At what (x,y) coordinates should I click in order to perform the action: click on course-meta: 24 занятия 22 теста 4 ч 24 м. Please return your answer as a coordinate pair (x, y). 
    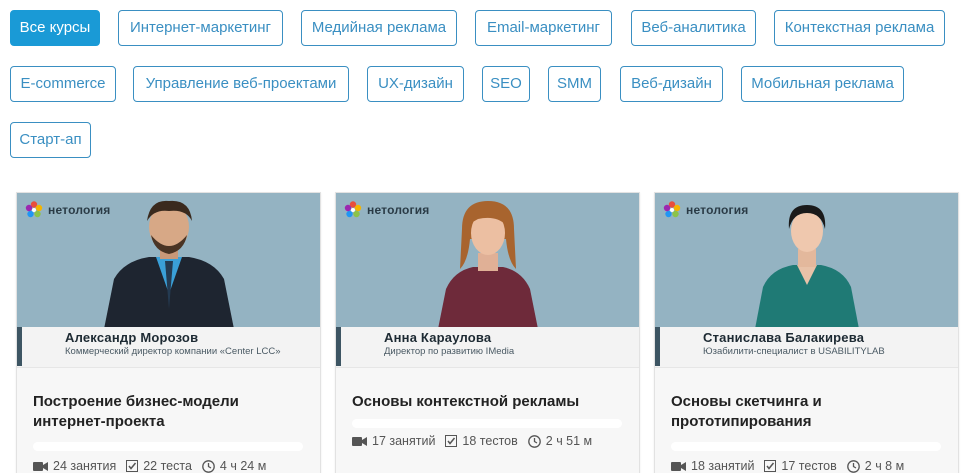
    Looking at the image, I should click on (154, 466).